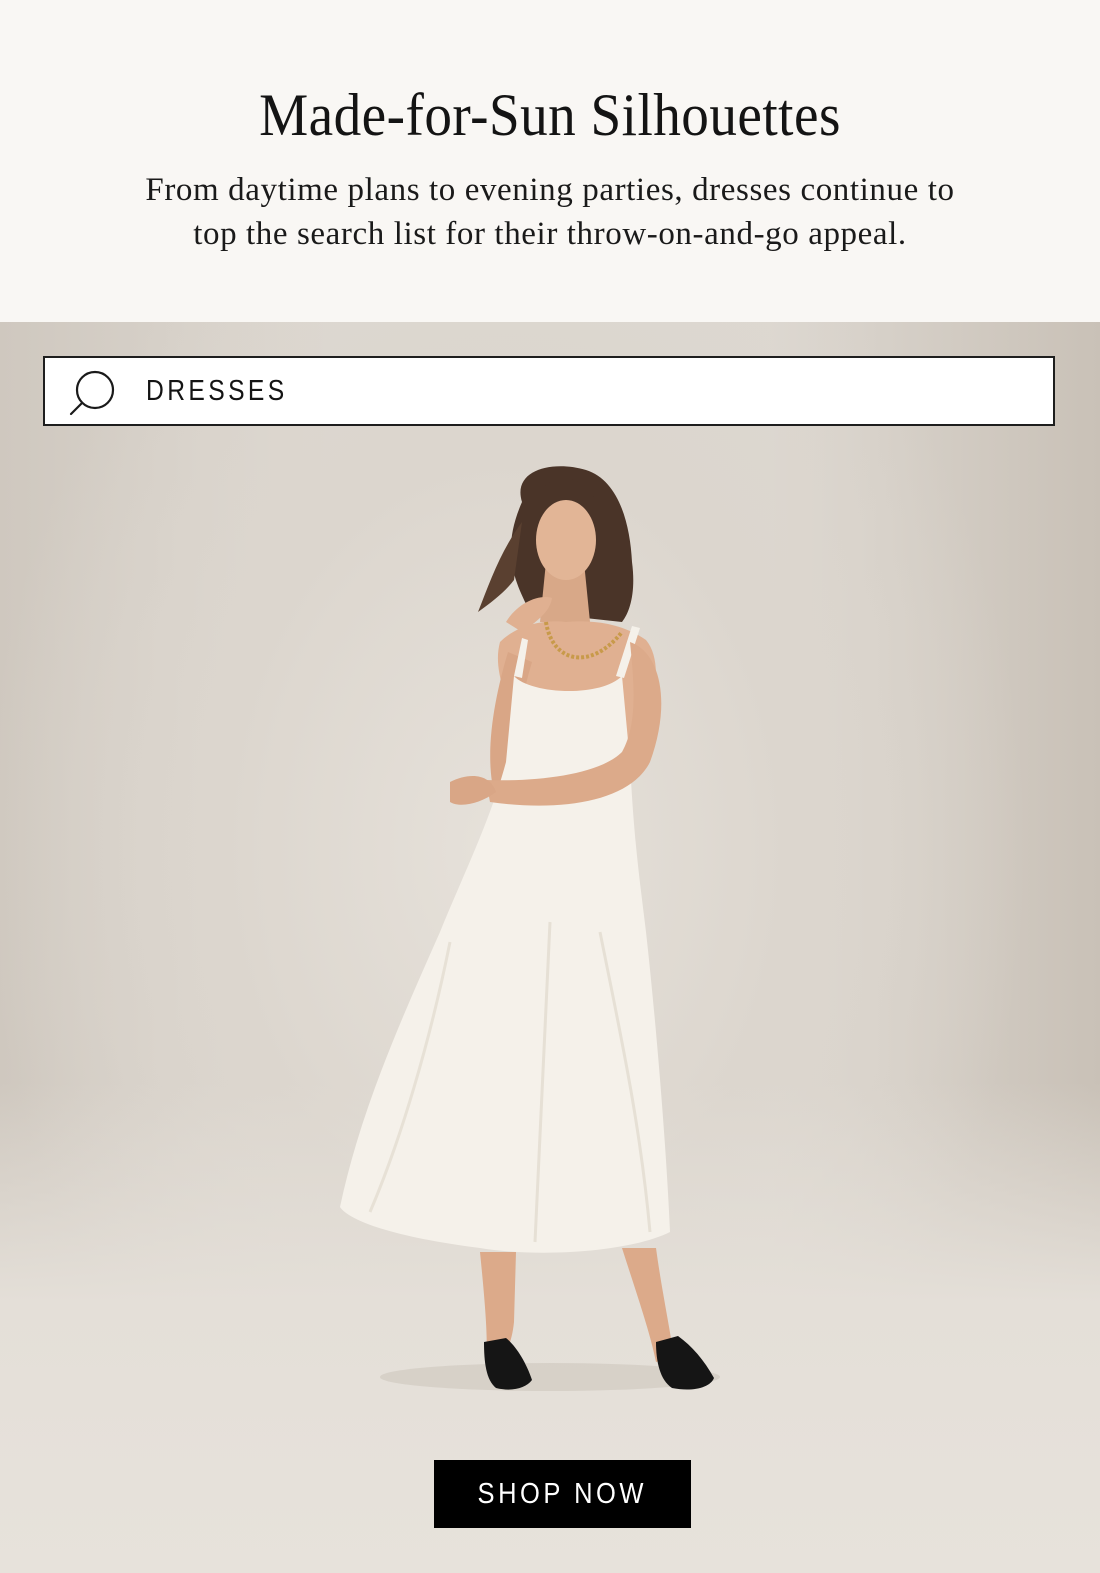 The height and width of the screenshot is (1573, 1100). I want to click on shop-now-button: SHOP NOW, so click(562, 1494).